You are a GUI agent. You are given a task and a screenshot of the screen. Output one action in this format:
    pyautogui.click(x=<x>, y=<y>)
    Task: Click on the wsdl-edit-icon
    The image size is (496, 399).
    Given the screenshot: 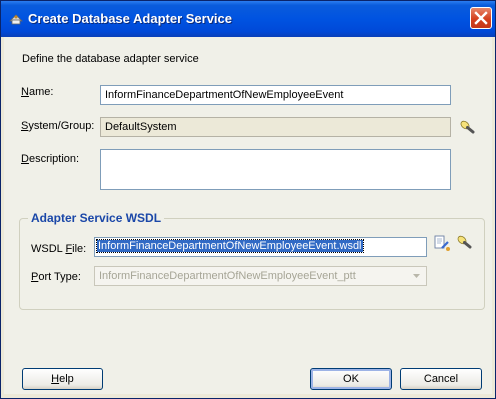 What is the action you would take?
    pyautogui.click(x=442, y=243)
    